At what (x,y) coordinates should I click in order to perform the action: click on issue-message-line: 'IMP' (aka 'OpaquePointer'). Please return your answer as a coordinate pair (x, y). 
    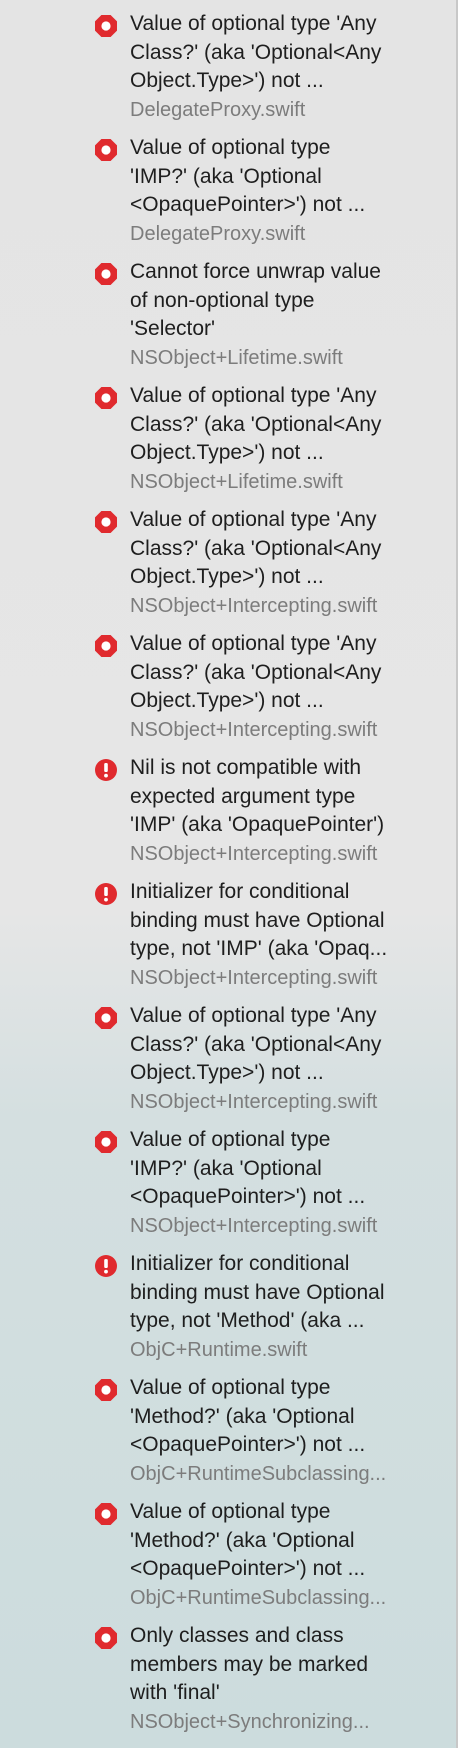
    Looking at the image, I should click on (257, 824).